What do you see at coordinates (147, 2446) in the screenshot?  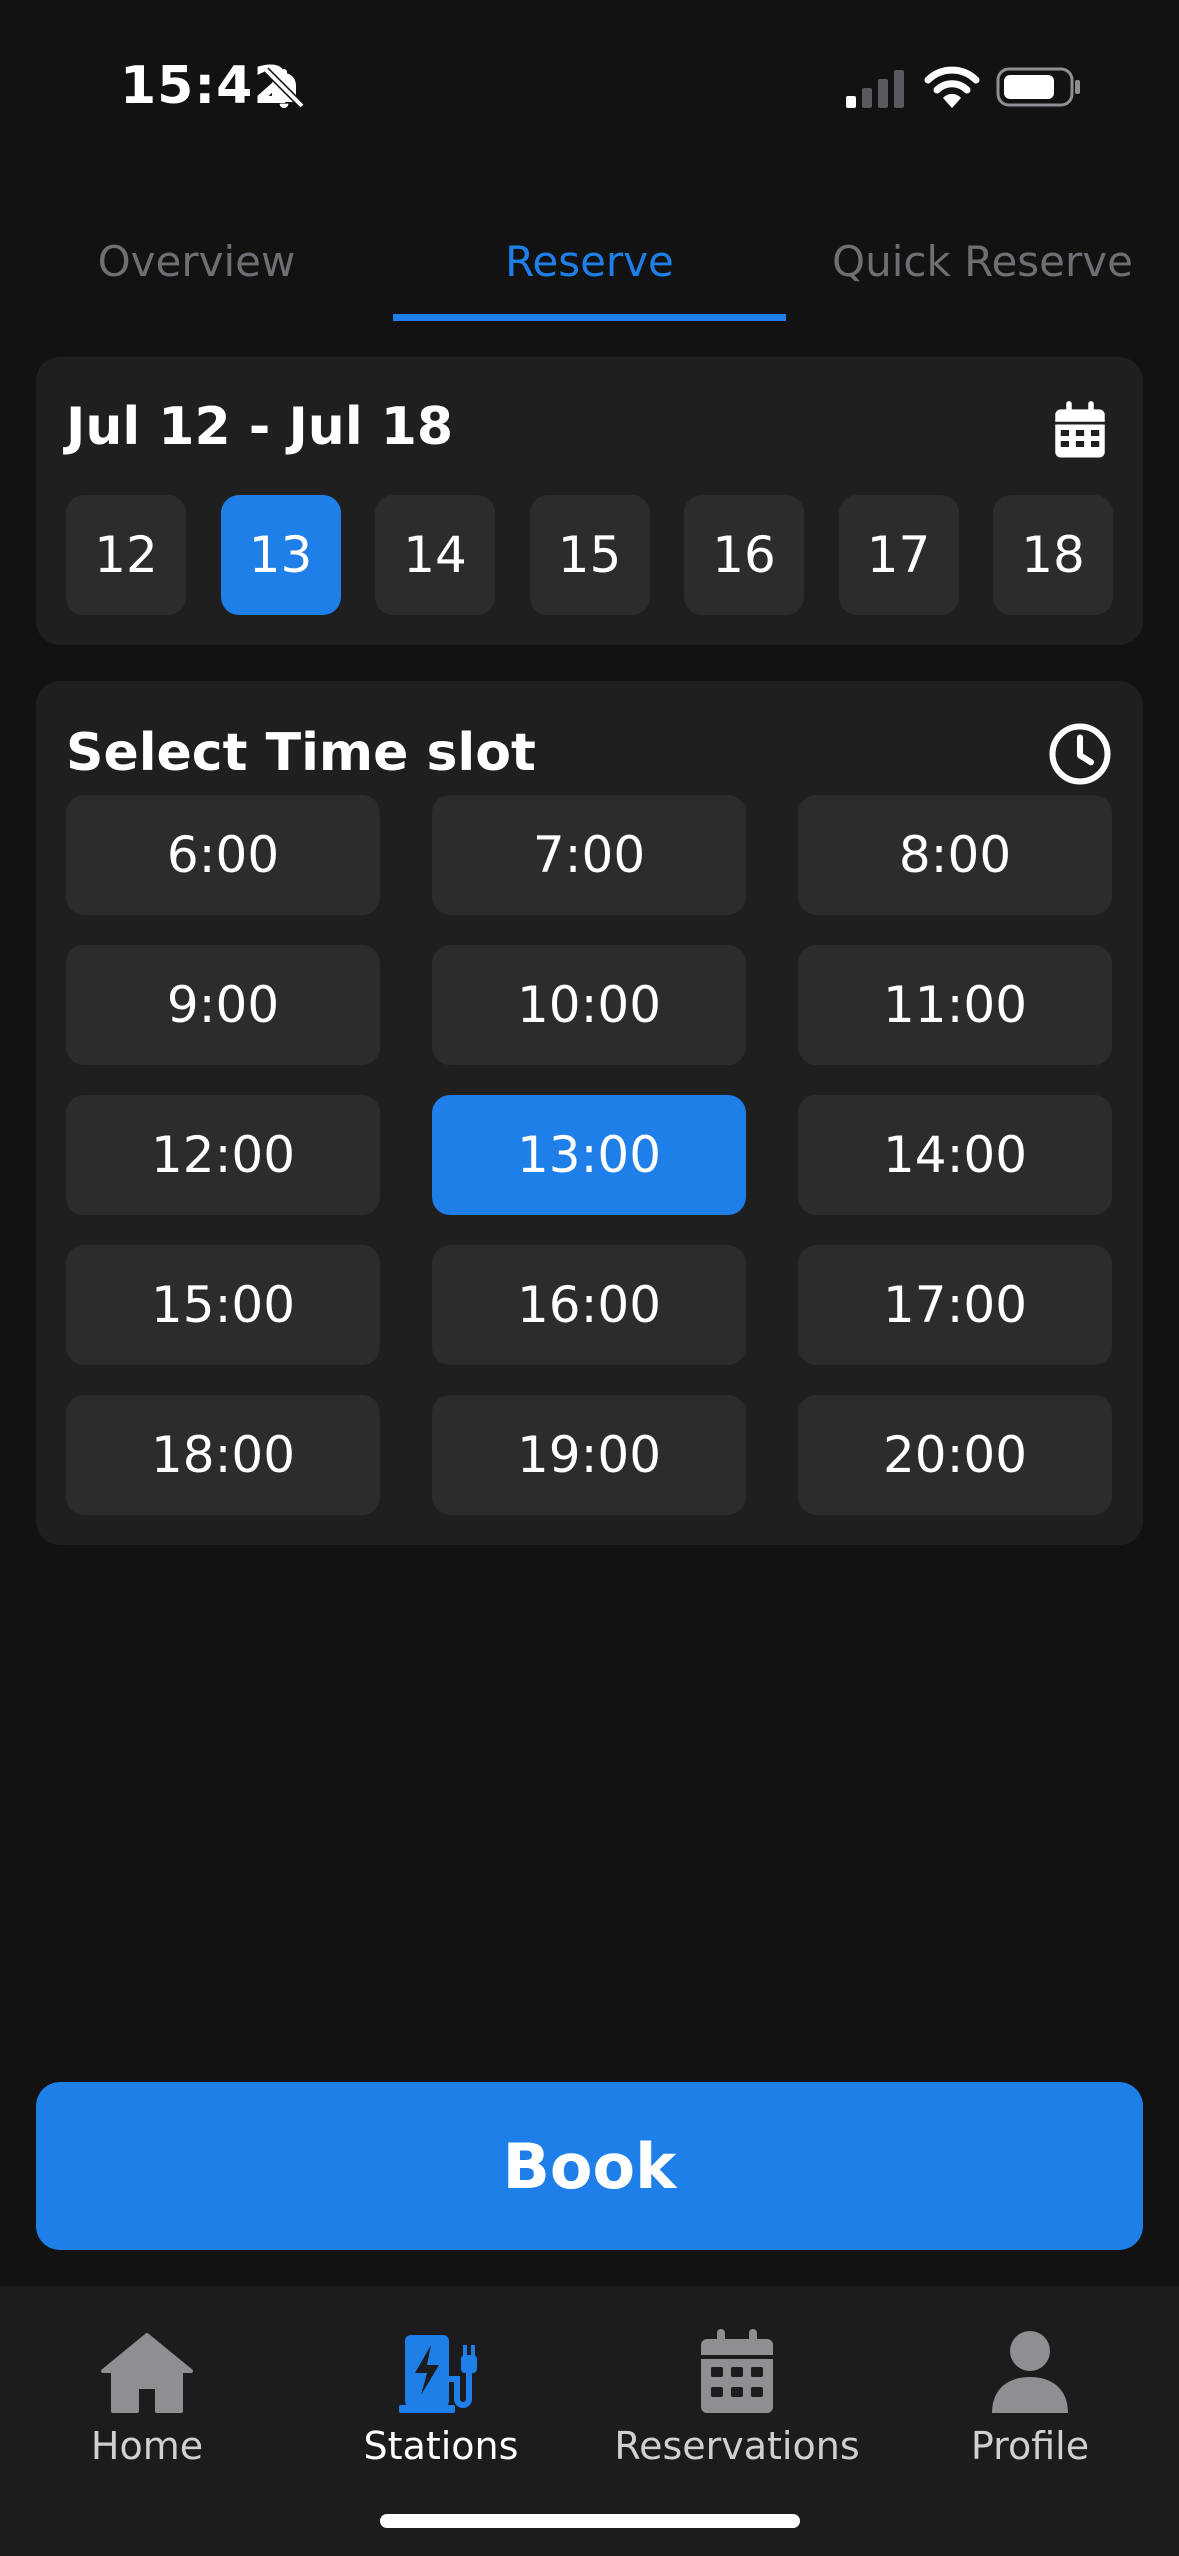 I see `nav-label: Home` at bounding box center [147, 2446].